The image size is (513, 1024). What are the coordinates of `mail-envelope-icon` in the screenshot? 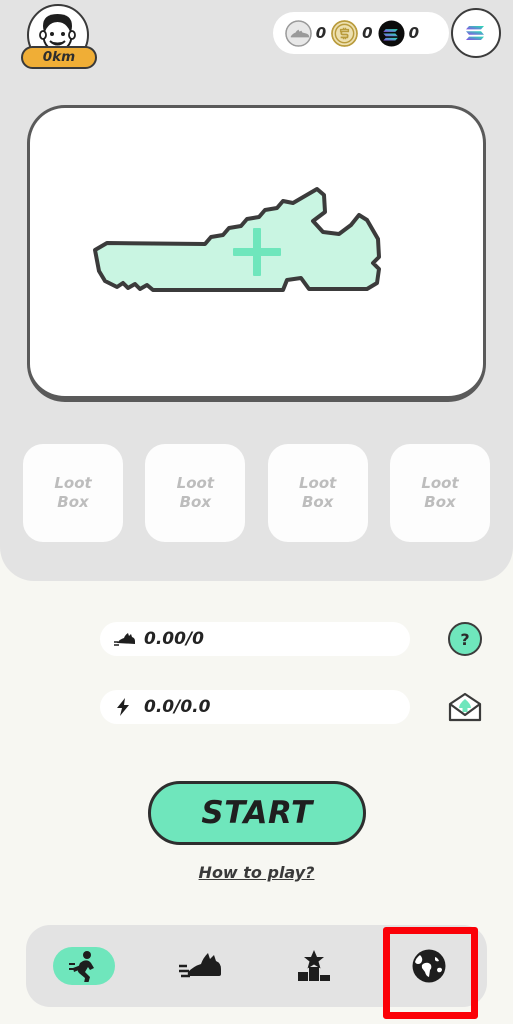 It's located at (465, 707).